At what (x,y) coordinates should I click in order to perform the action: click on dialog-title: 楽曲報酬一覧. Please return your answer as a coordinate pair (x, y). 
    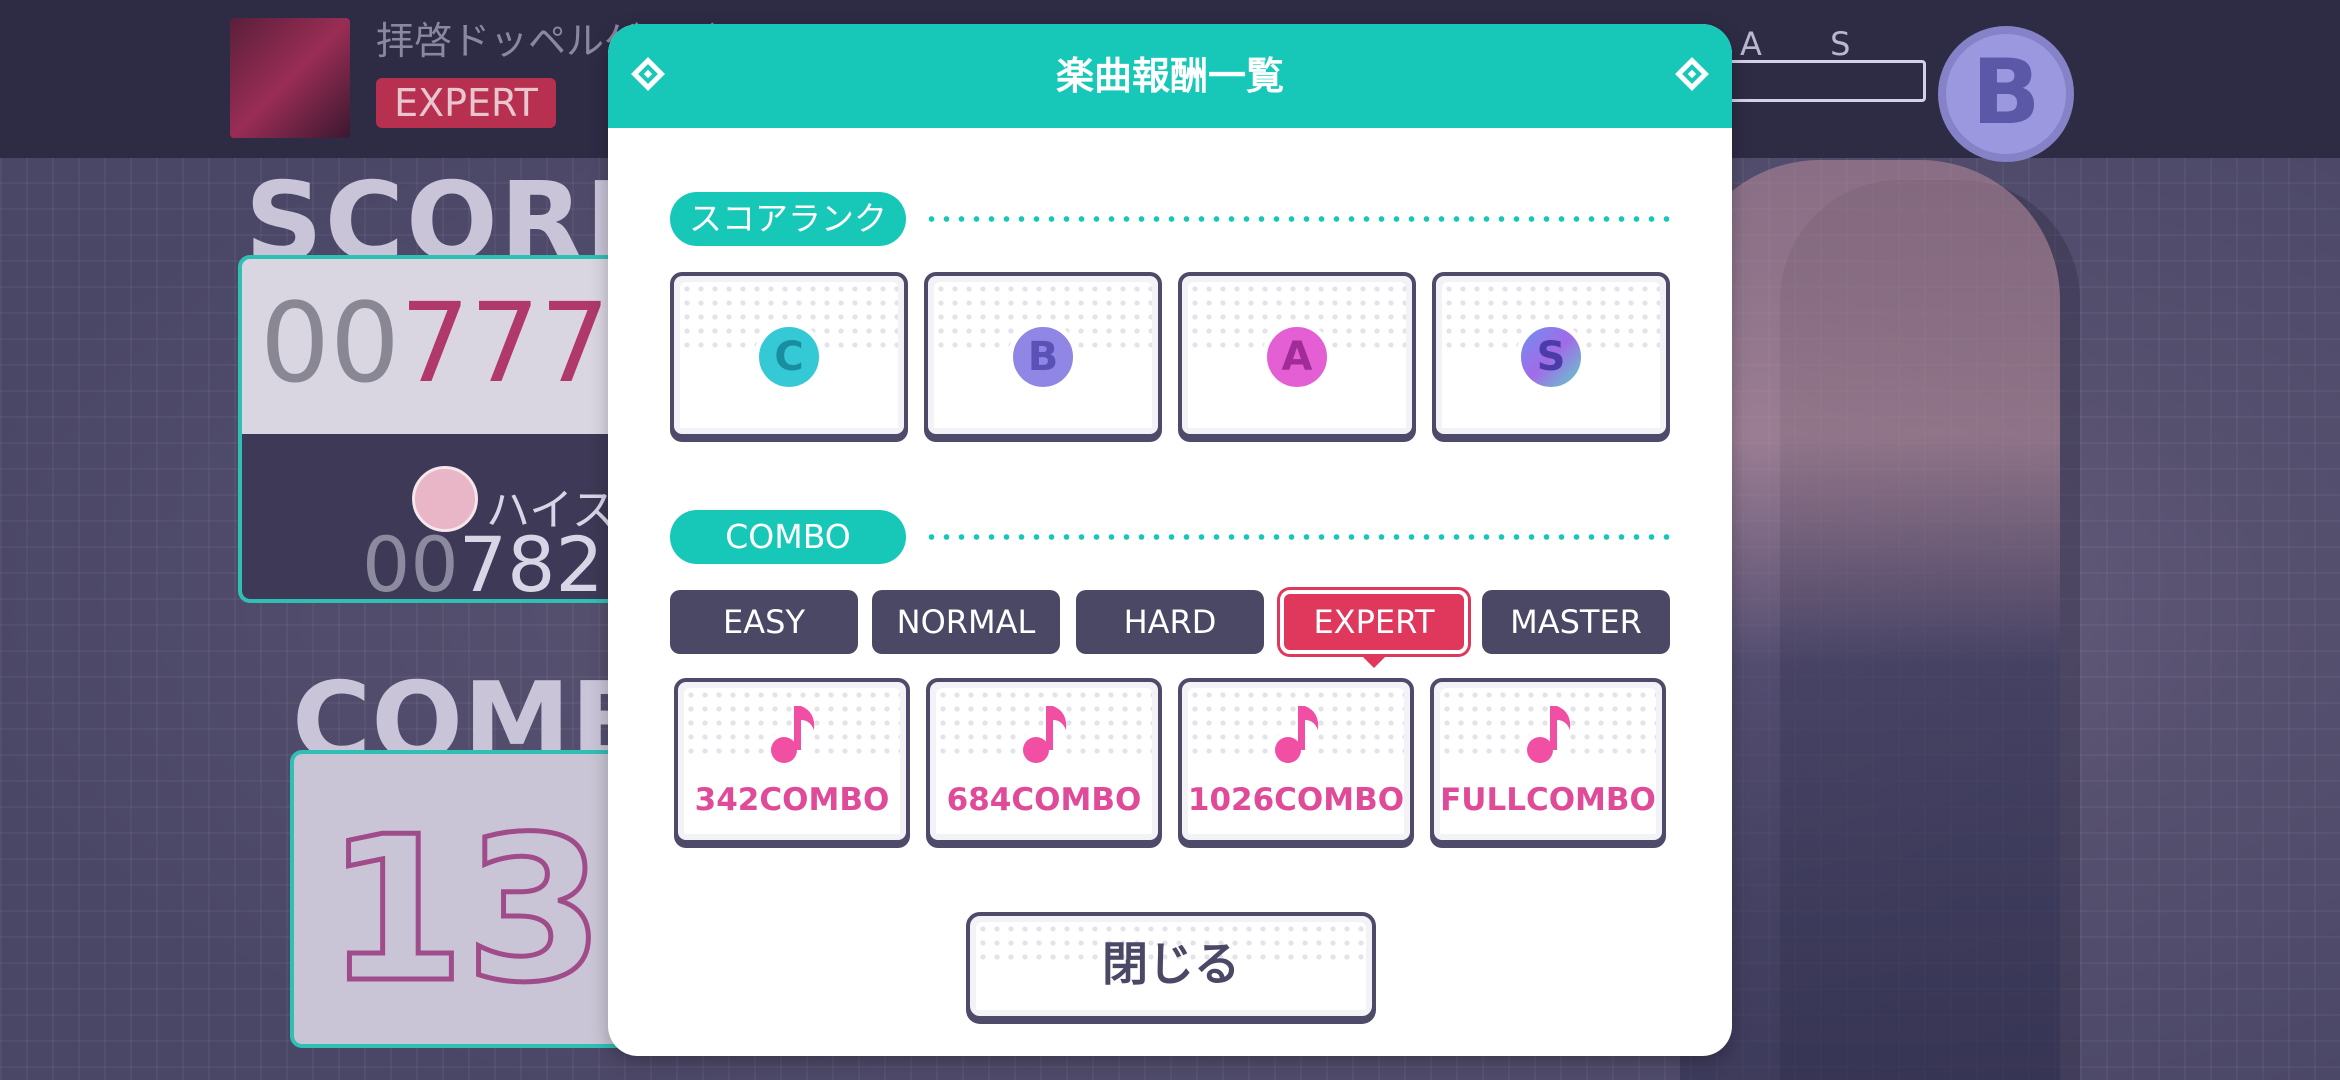
    Looking at the image, I should click on (1169, 76).